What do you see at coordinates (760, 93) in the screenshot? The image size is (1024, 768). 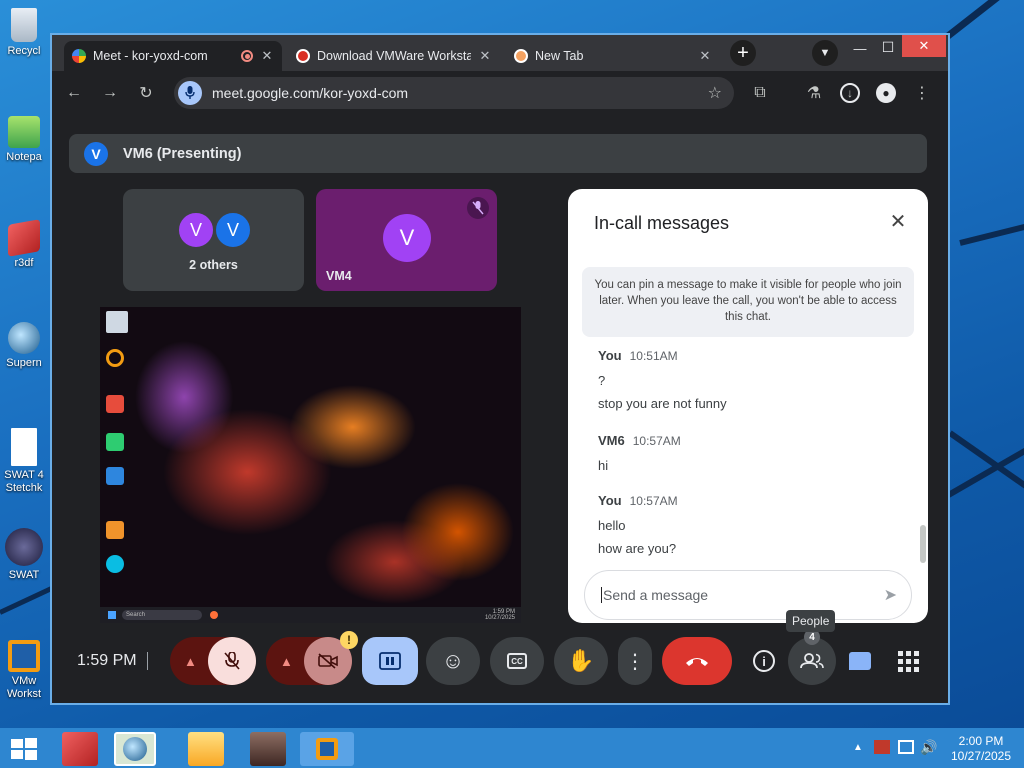 I see `extensions-puzzle-icon: ⧉` at bounding box center [760, 93].